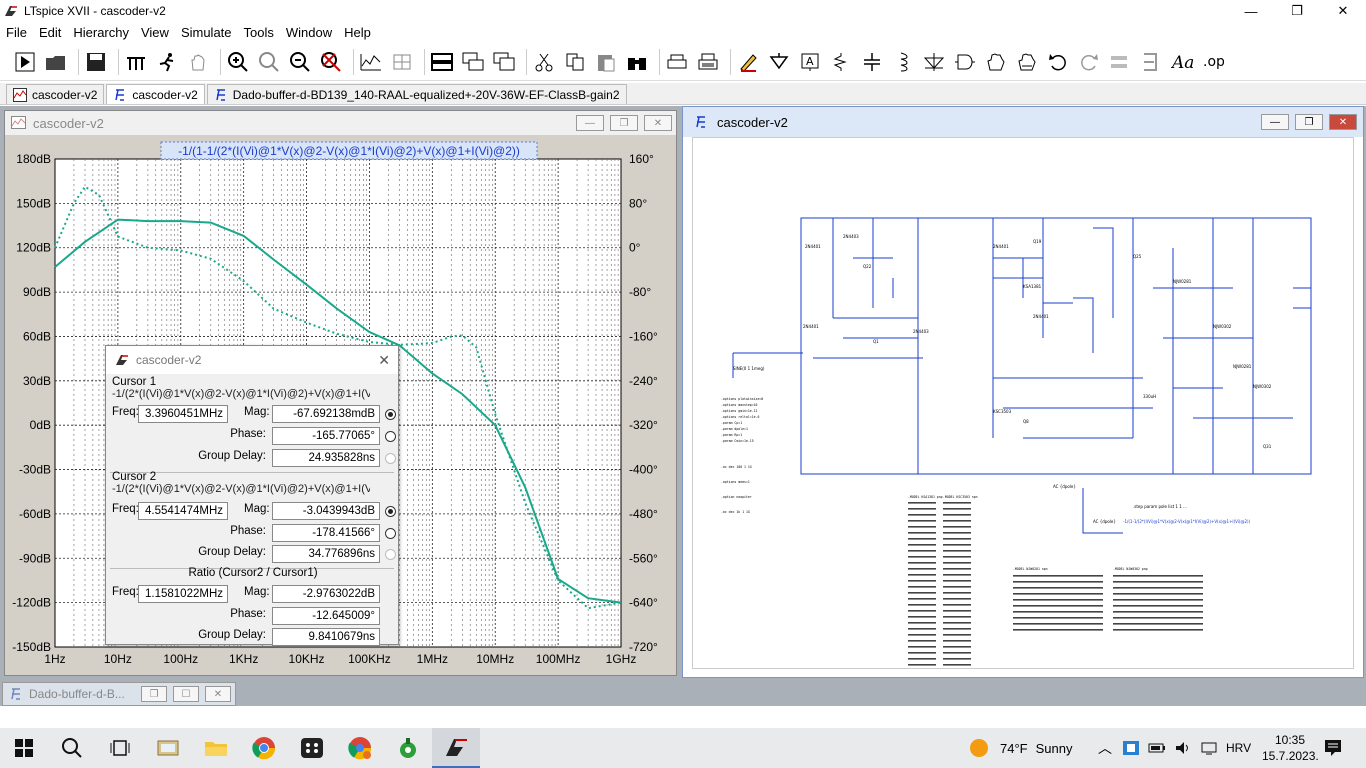 The width and height of the screenshot is (1366, 768). What do you see at coordinates (326, 533) in the screenshot?
I see `cursor2-phase-field: -178.41566°` at bounding box center [326, 533].